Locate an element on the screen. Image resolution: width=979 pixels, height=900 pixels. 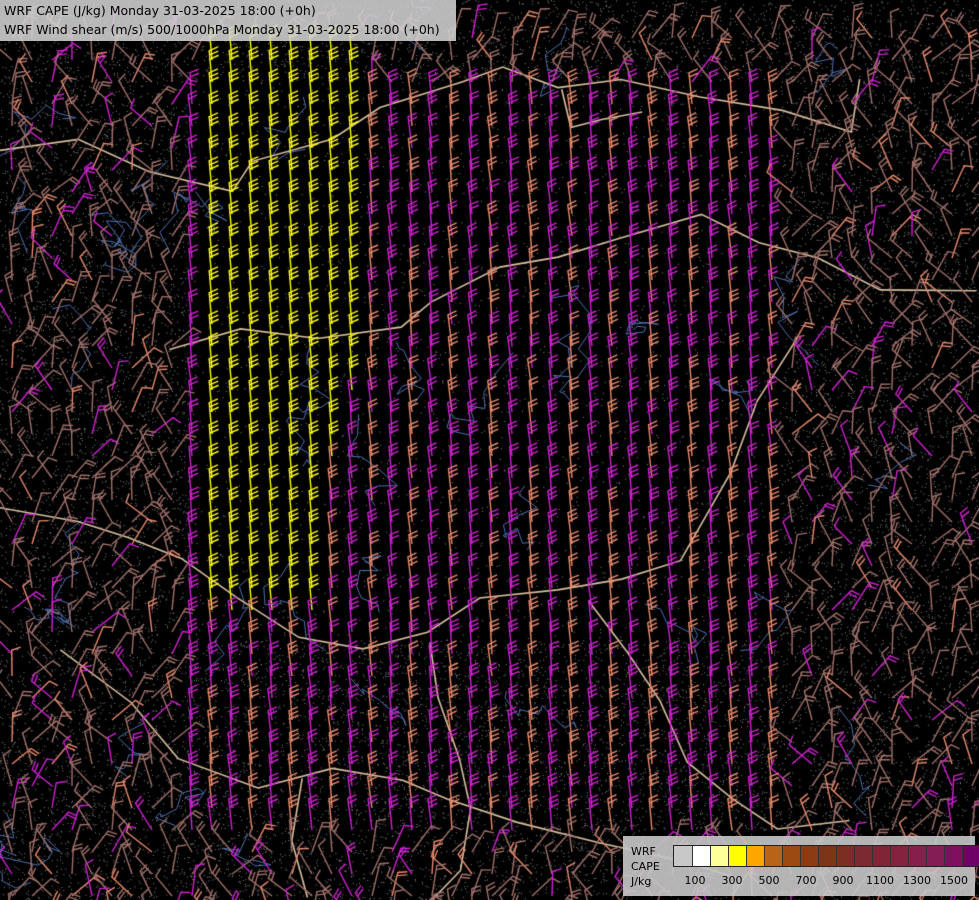
legend-label-model: WRF is located at coordinates (643, 851).